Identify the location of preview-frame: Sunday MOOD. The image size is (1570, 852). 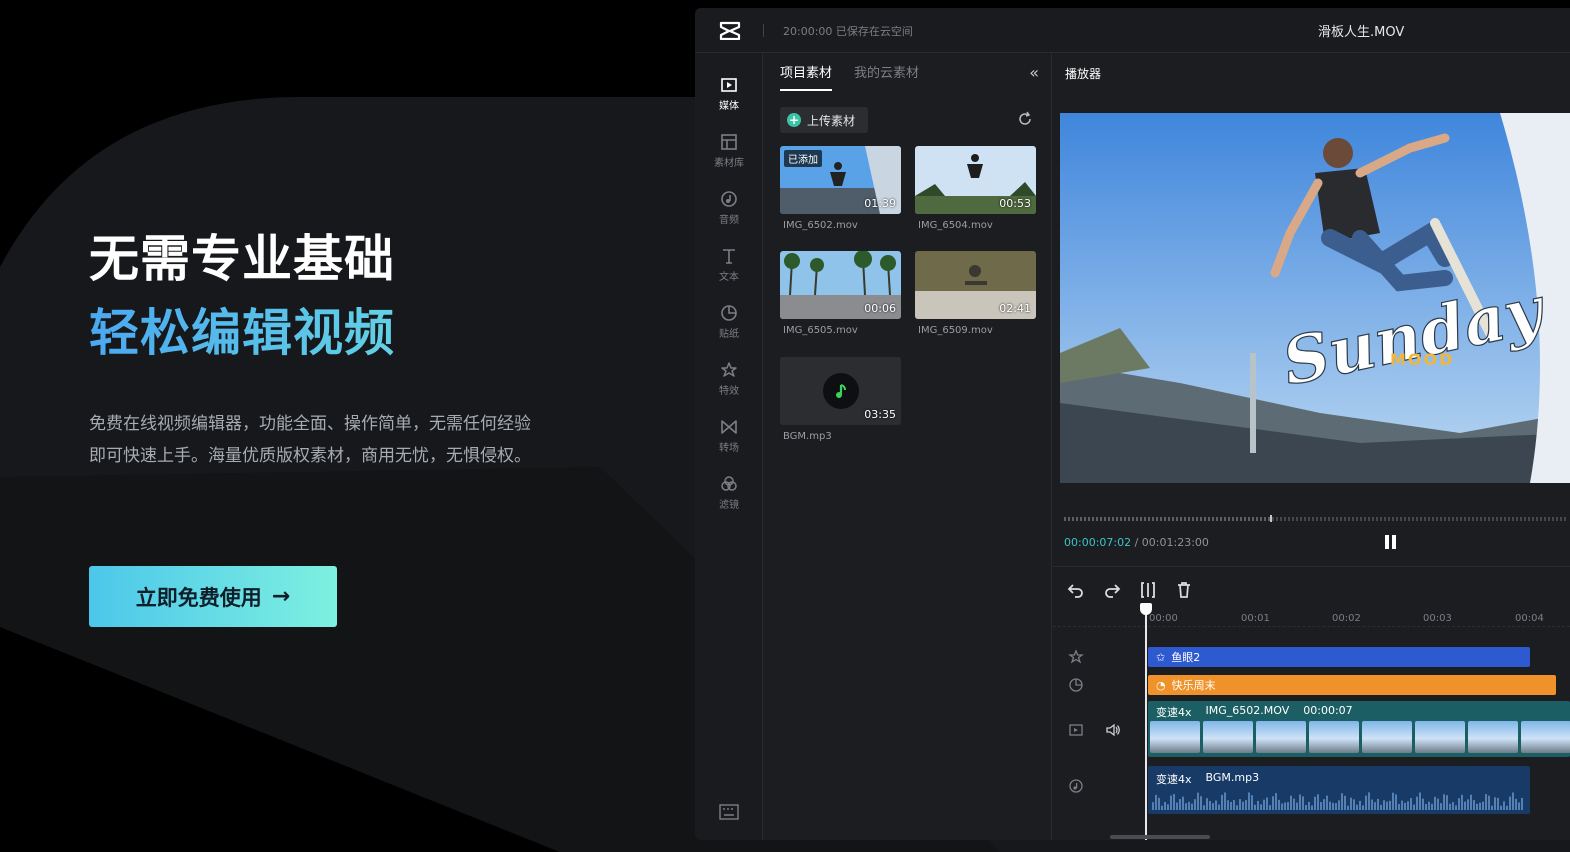
(1315, 298).